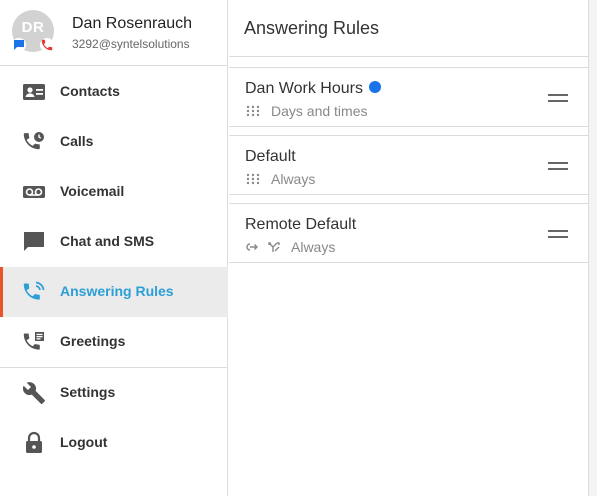  I want to click on rule-name: Dan Work Hours, so click(304, 88).